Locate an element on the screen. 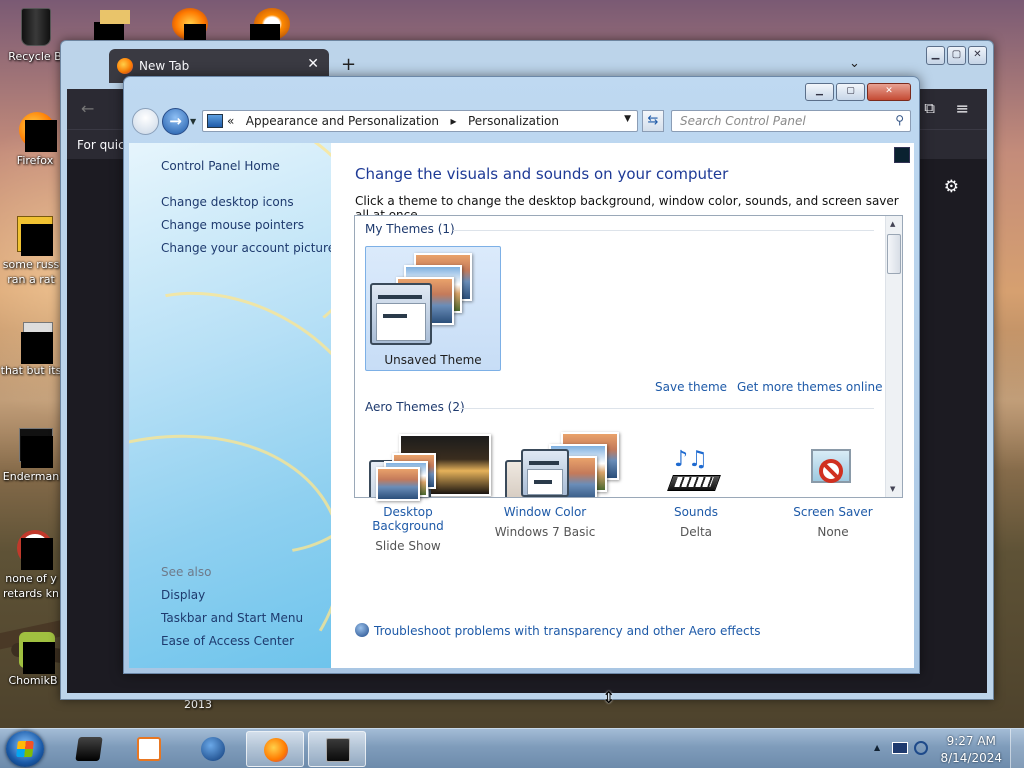 This screenshot has width=1024, height=768. divider is located at coordinates (666, 408).